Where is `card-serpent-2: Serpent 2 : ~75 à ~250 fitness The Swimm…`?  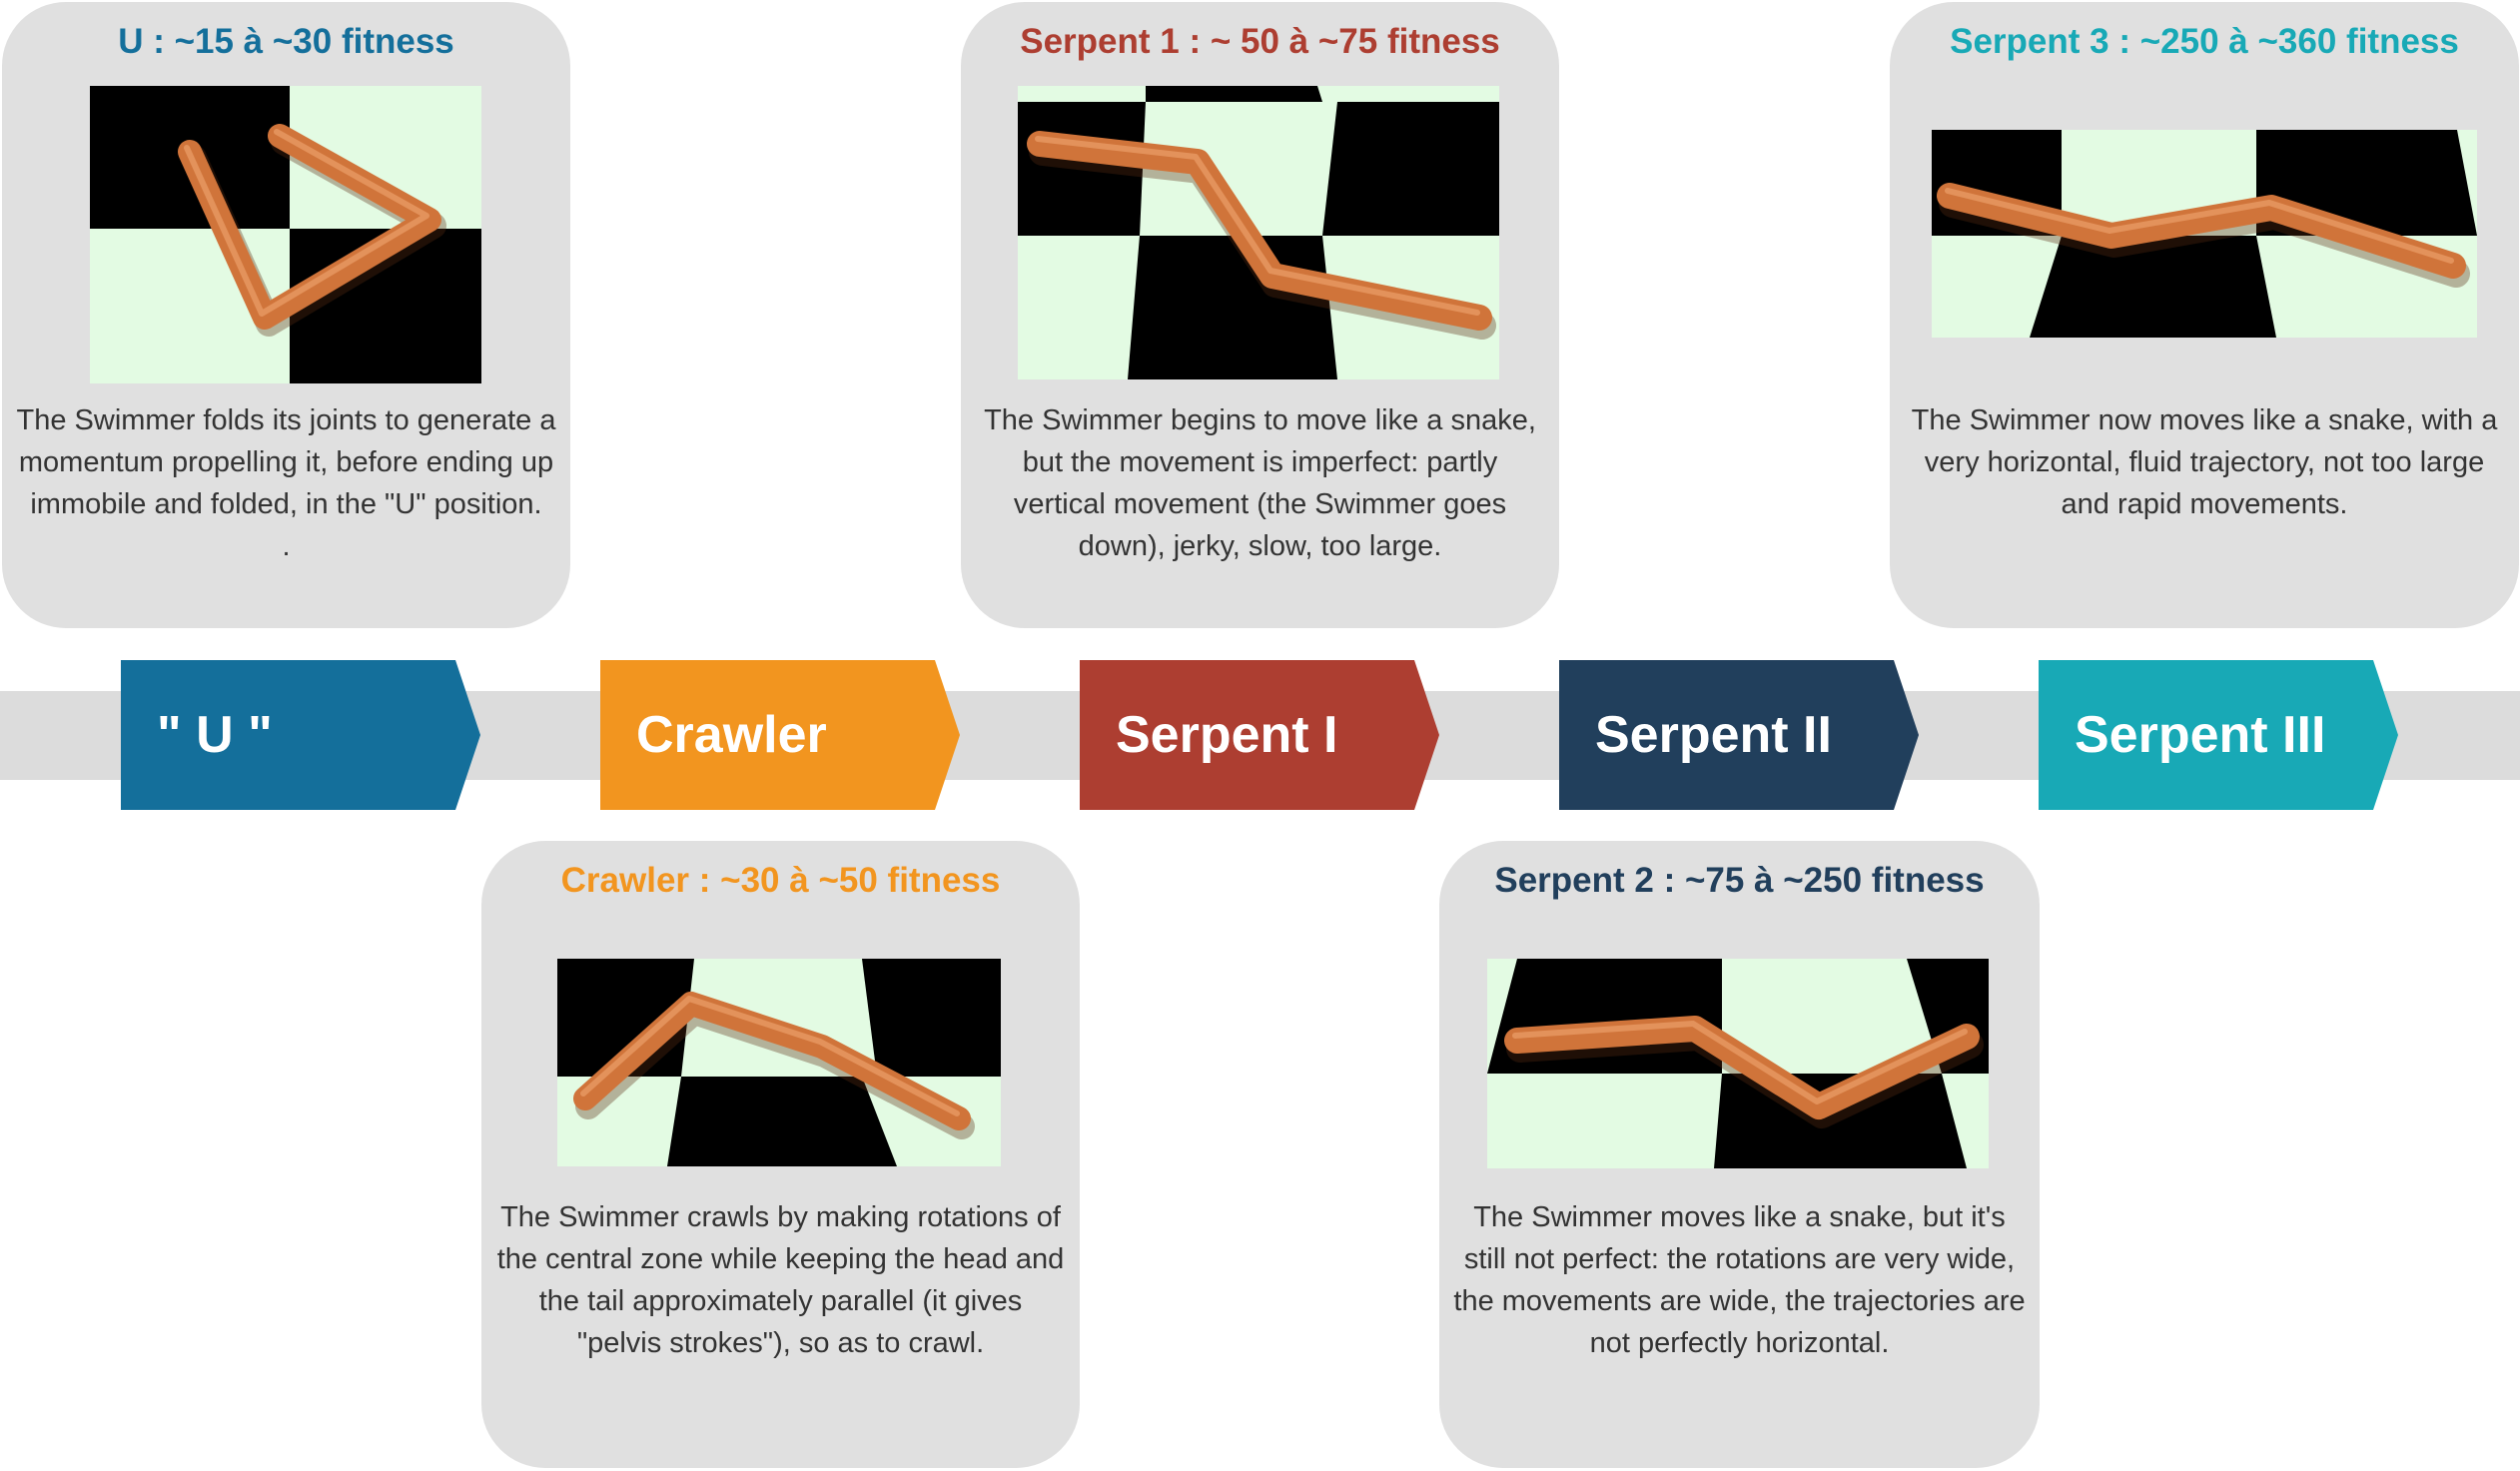 card-serpent-2: Serpent 2 : ~75 à ~250 fitness The Swimm… is located at coordinates (1739, 1154).